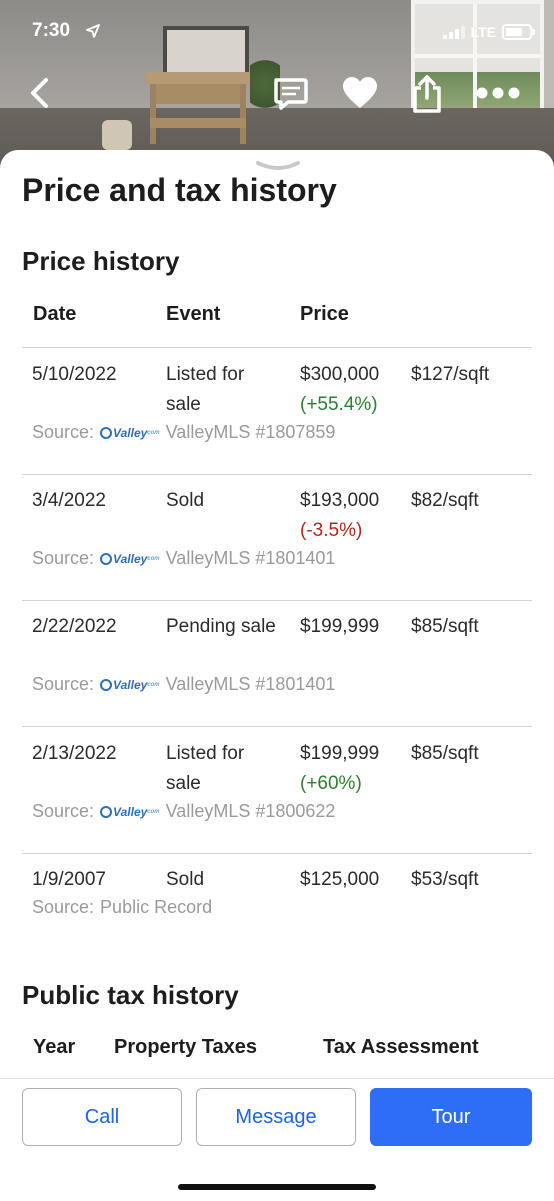  I want to click on row-price-per-sqft: $127/sqft, so click(450, 374).